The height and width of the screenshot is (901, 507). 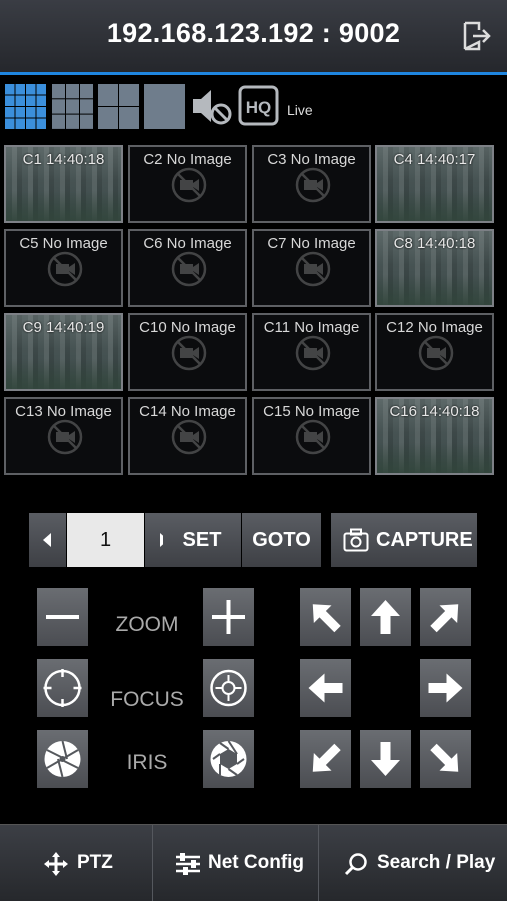 I want to click on preset-set-button: SET, so click(x=202, y=540).